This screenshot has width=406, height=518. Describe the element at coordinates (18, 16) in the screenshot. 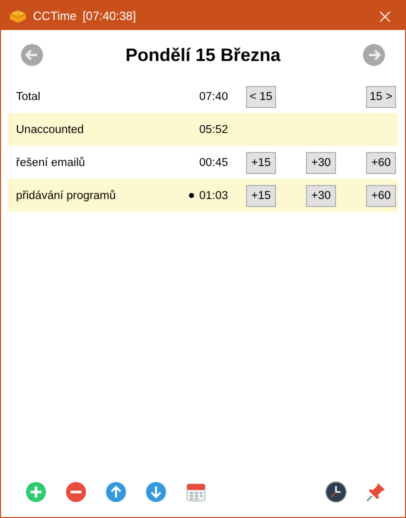

I see `app-logo-icon` at that location.